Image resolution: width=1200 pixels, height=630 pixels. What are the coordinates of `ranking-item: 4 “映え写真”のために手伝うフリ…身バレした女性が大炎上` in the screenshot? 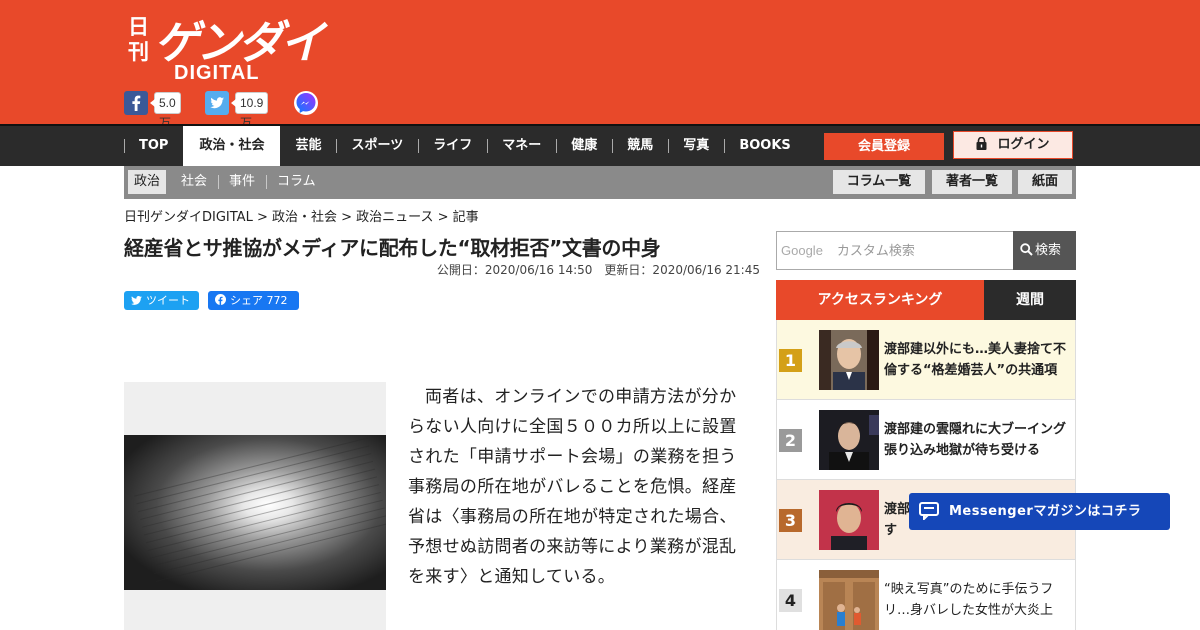 It's located at (926, 595).